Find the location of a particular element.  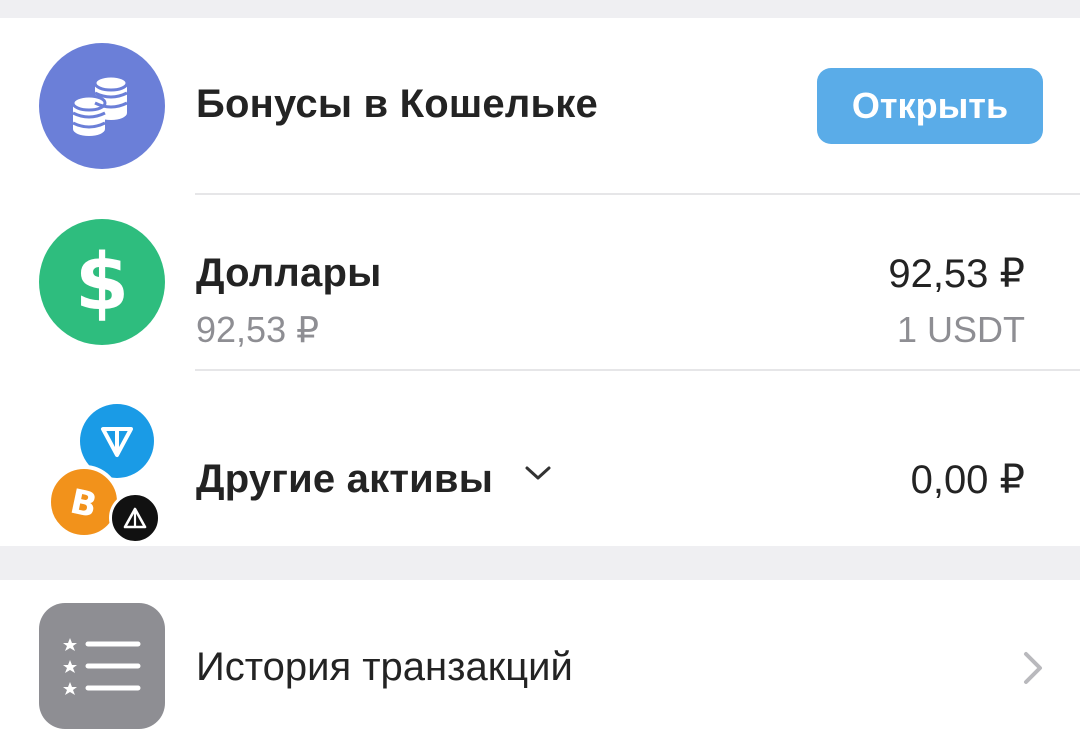

dollar-icon: $ is located at coordinates (102, 282).